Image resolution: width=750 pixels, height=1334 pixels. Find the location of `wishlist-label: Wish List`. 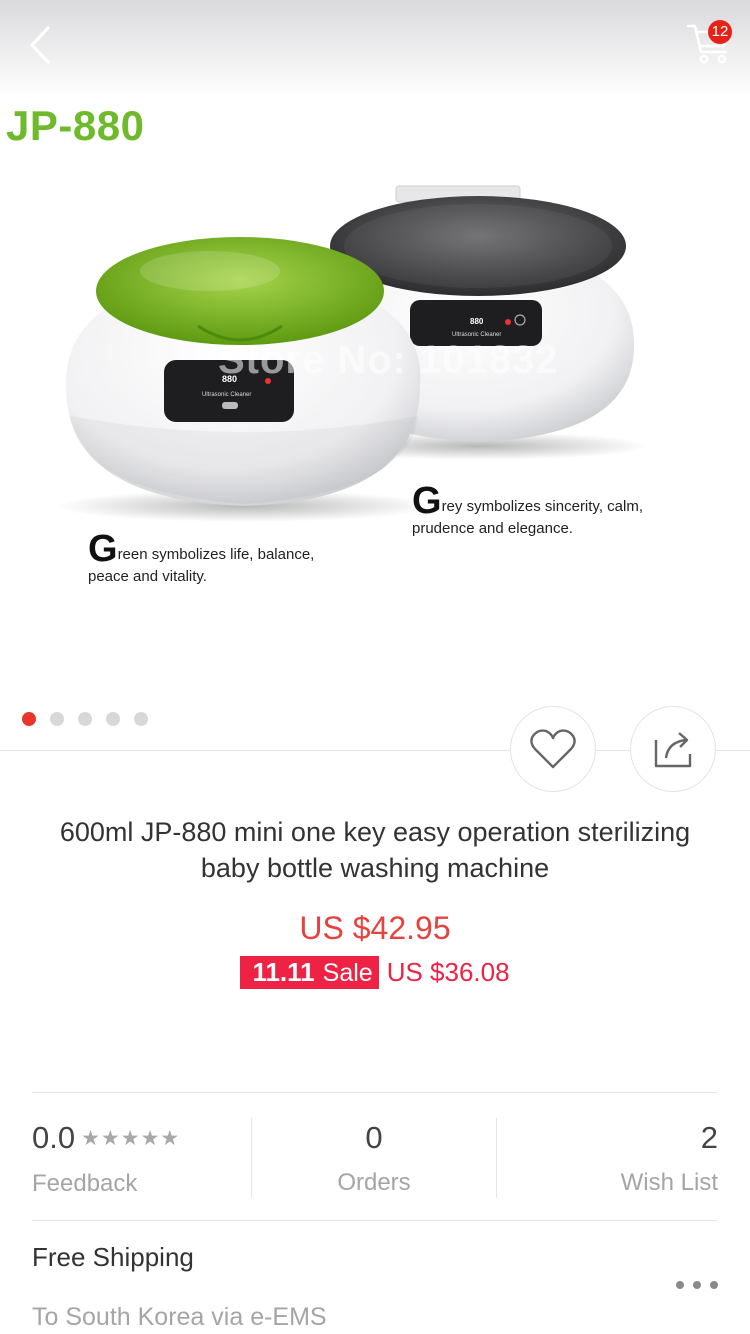

wishlist-label: Wish List is located at coordinates (669, 1182).